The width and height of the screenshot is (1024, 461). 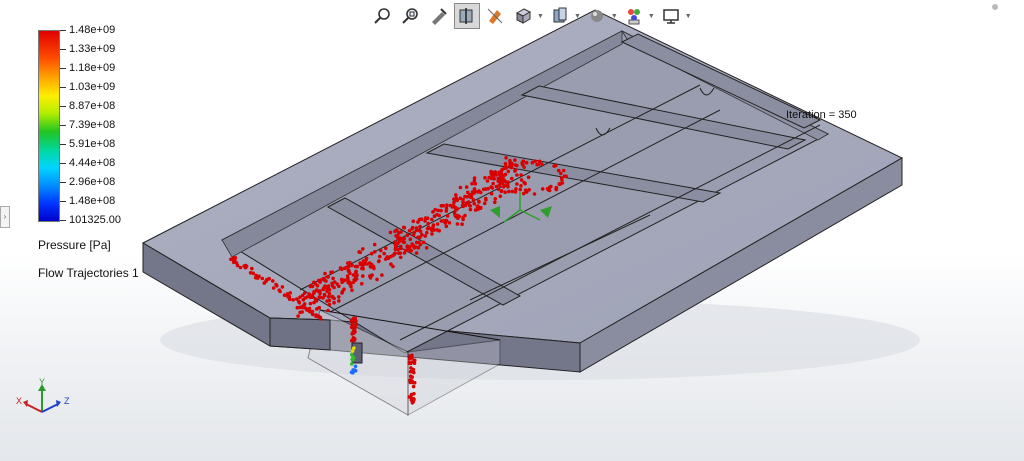 What do you see at coordinates (651, 16) in the screenshot?
I see `apply-scene-dropdown: ▼` at bounding box center [651, 16].